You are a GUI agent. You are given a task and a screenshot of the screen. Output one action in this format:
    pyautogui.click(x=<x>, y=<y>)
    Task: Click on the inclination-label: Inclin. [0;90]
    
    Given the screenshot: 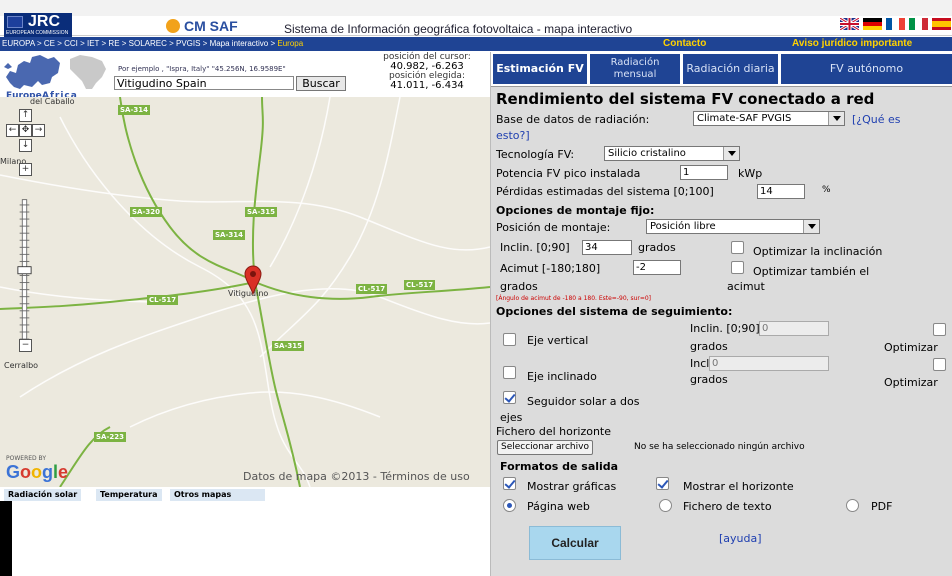 What is the action you would take?
    pyautogui.click(x=535, y=247)
    